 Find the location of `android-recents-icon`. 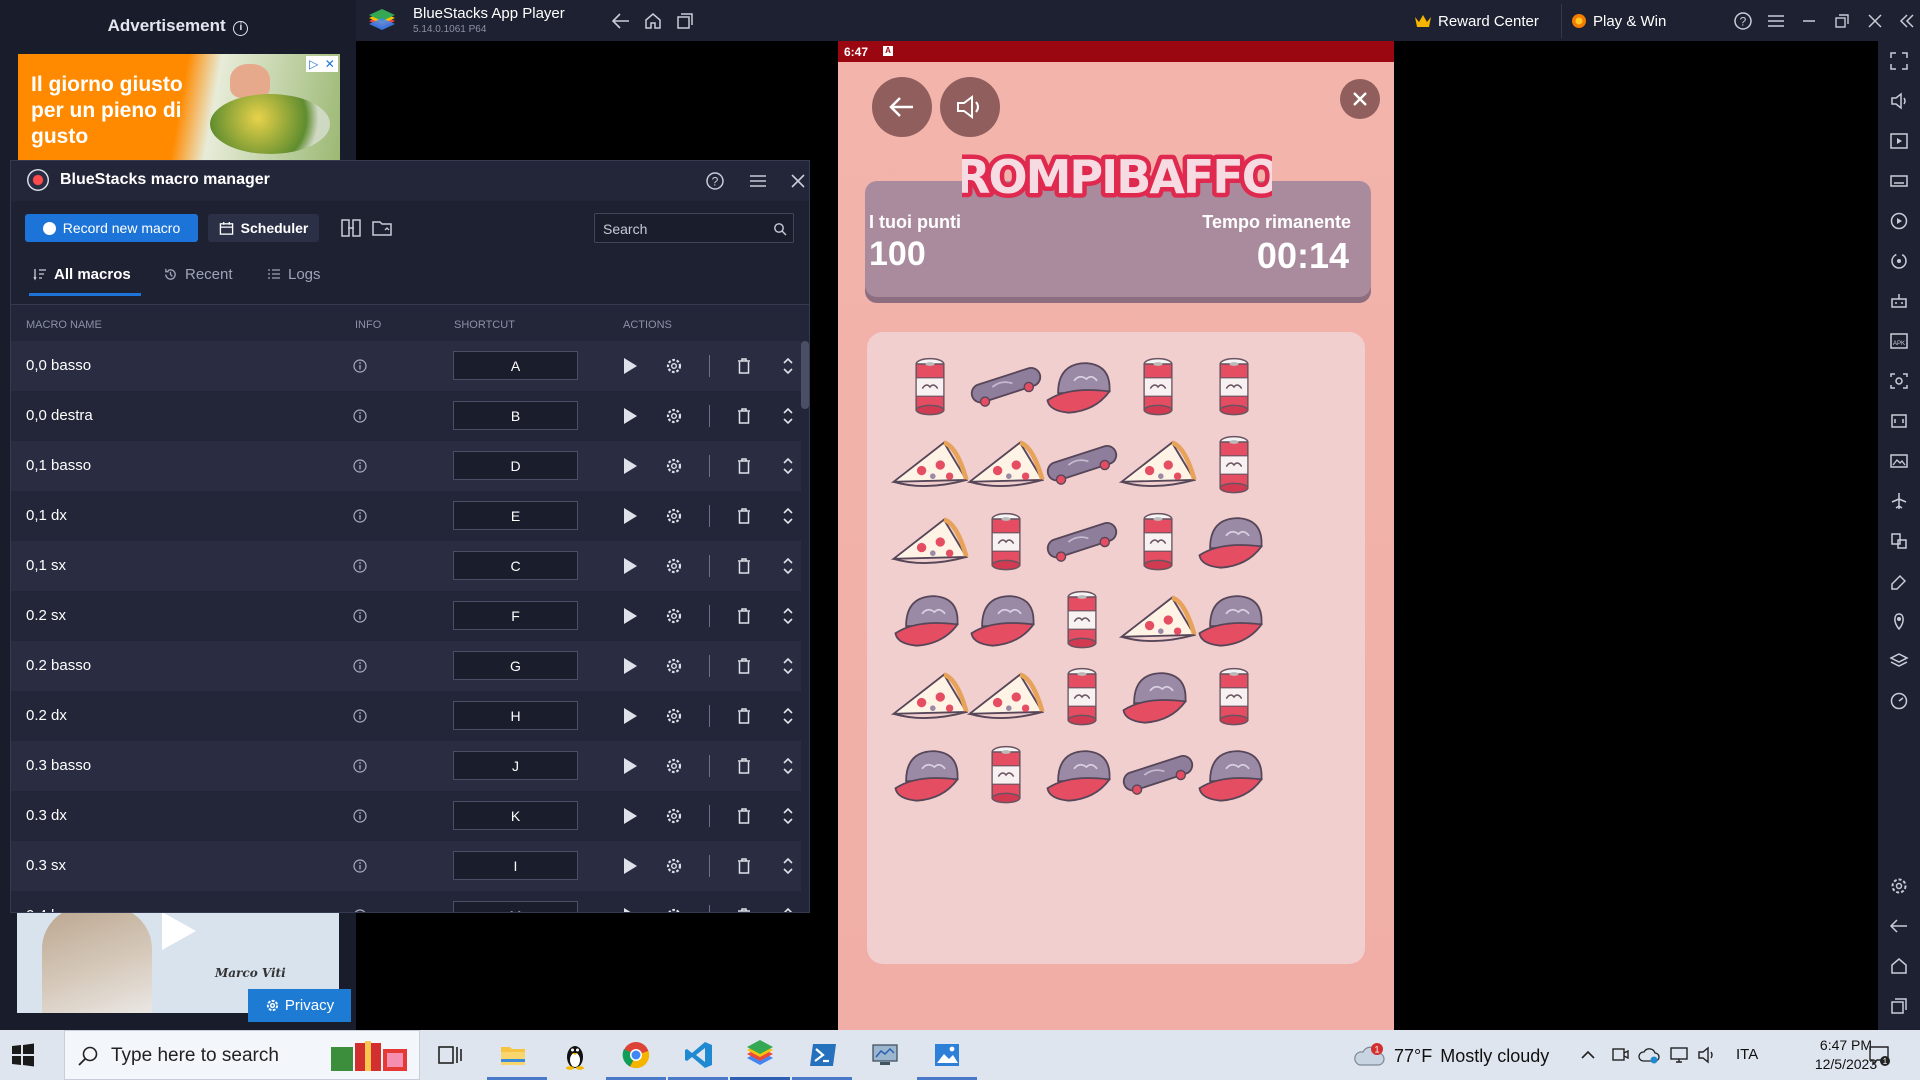

android-recents-icon is located at coordinates (1899, 1006).